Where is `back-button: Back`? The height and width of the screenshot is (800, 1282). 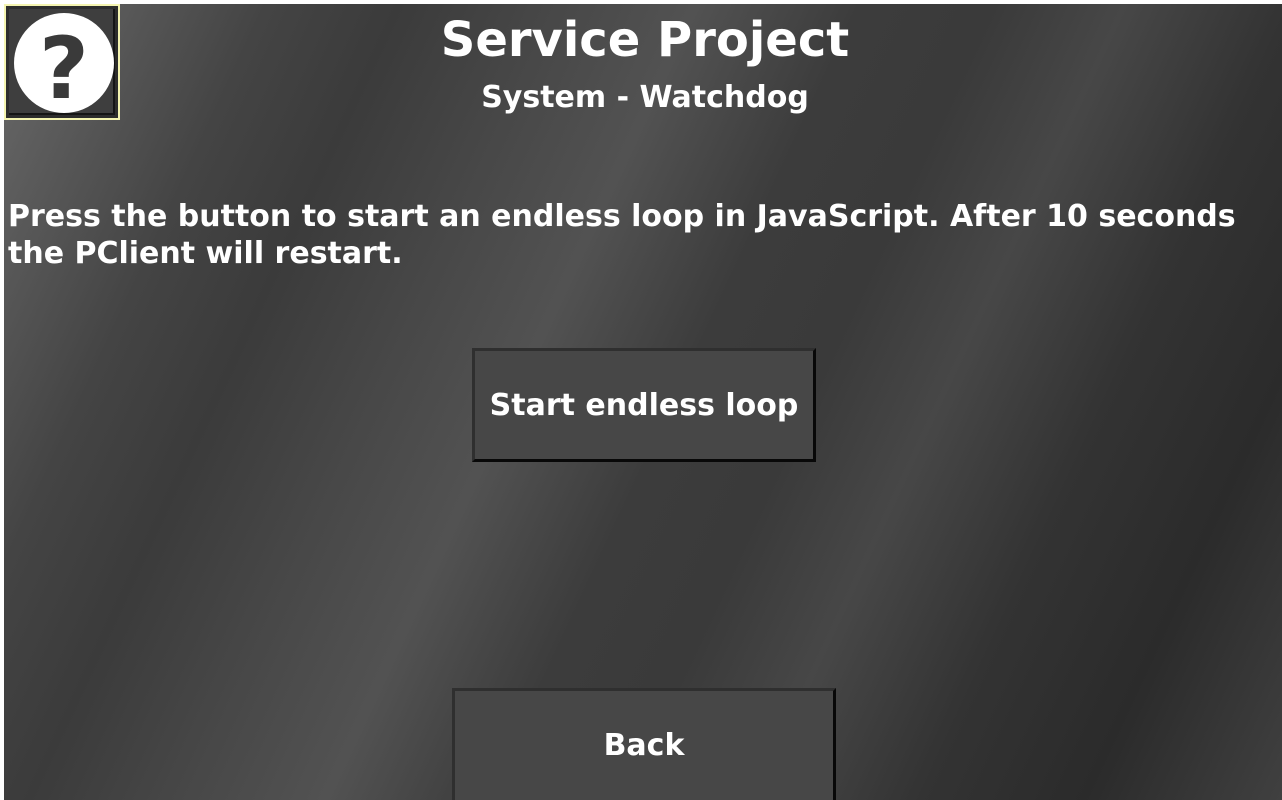
back-button: Back is located at coordinates (644, 744).